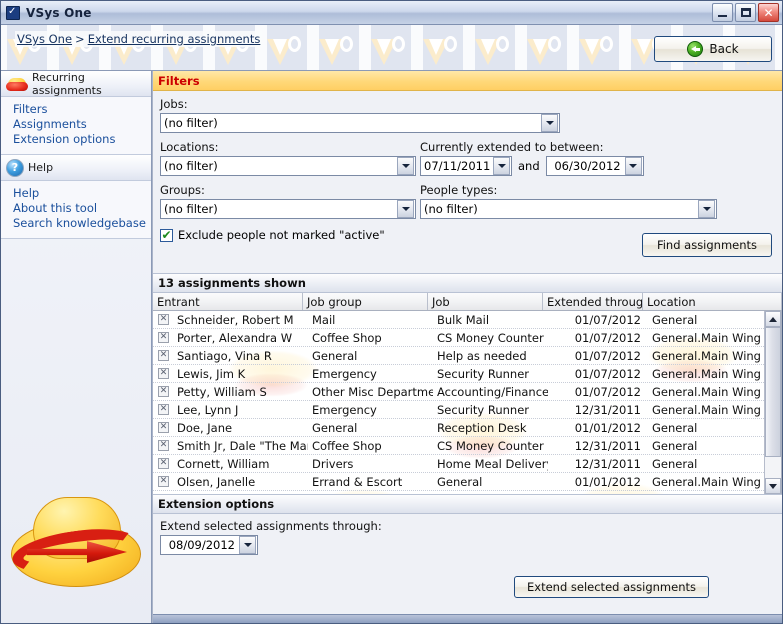 The width and height of the screenshot is (783, 624). I want to click on column-header-extended-through: Extended through, so click(593, 301).